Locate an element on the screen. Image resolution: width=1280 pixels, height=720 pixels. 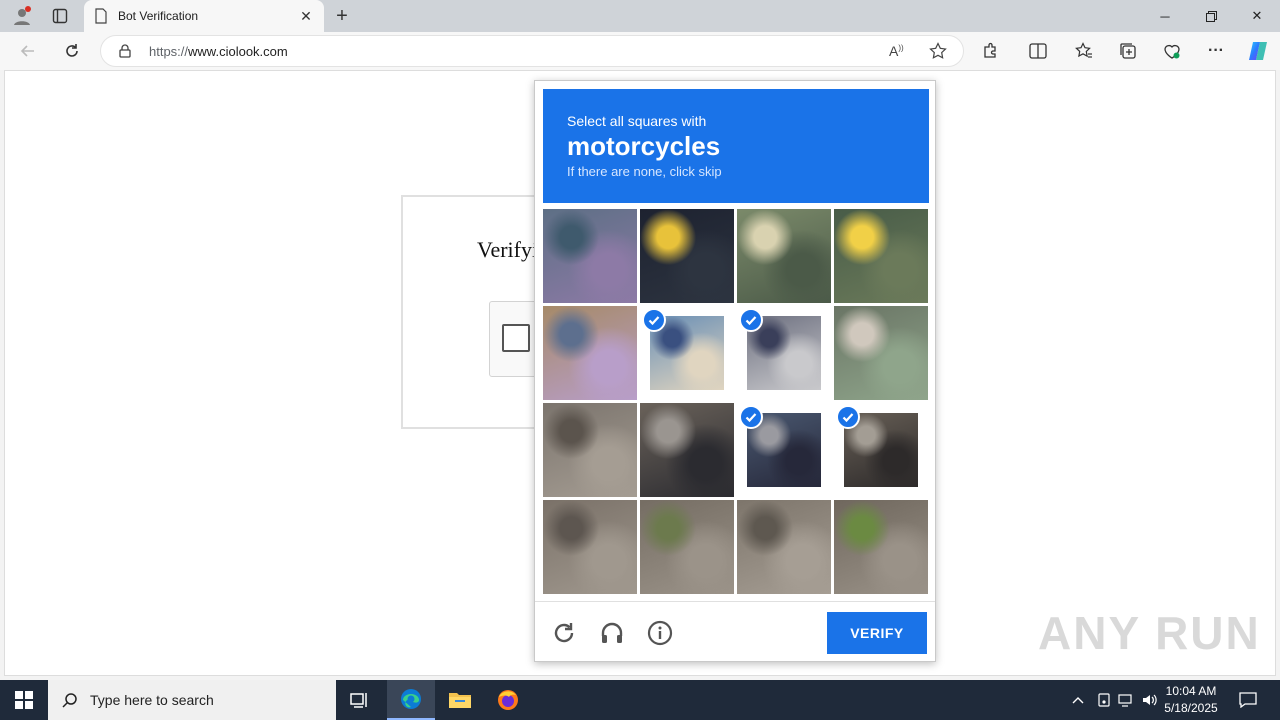
extensions-icon is located at coordinates (990, 51).